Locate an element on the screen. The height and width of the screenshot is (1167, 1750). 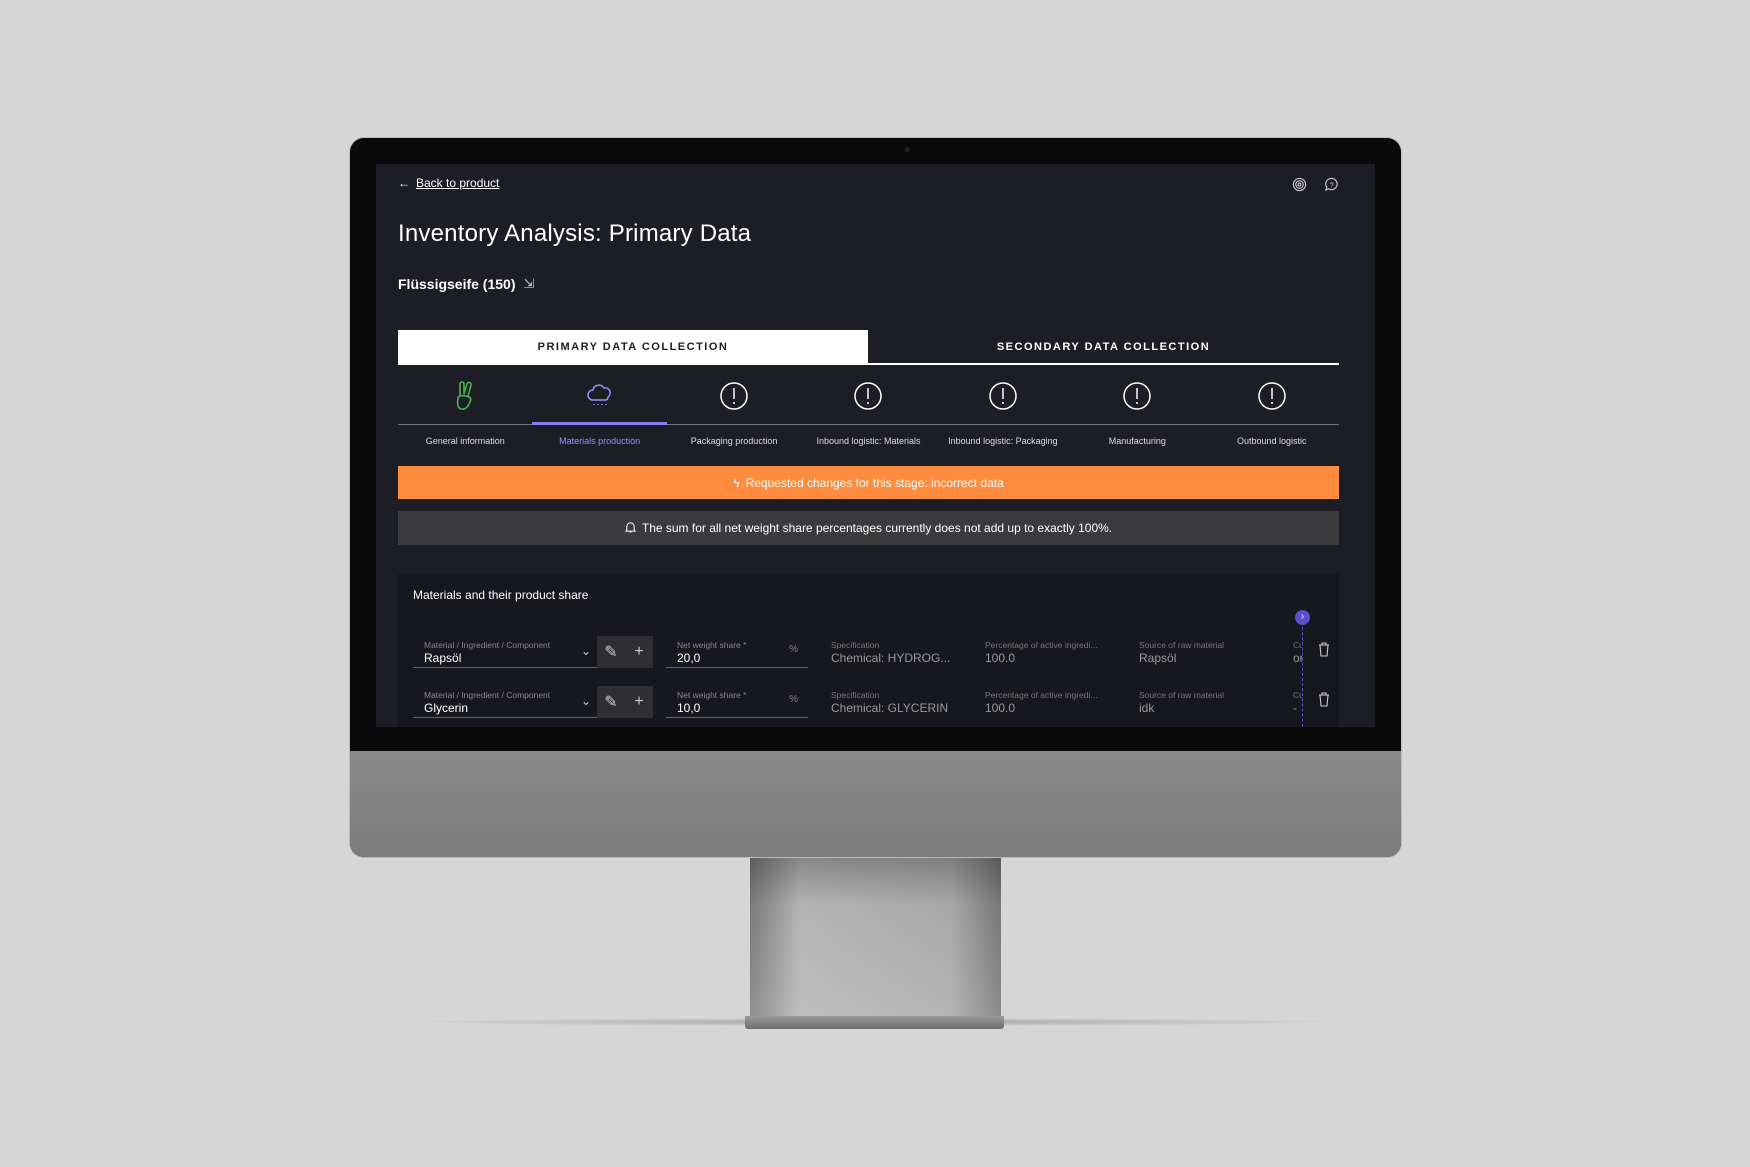
specification: Specification Chemical: GLYCERIN is located at coordinates (901, 702).